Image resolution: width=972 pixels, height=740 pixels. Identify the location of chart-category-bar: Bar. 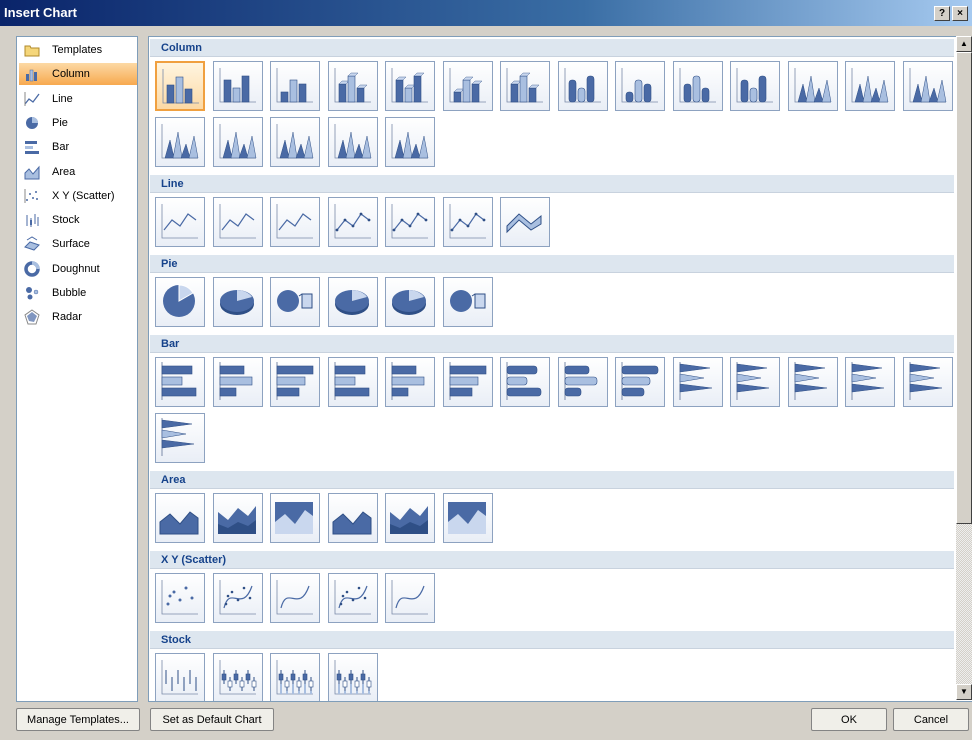
(78, 147).